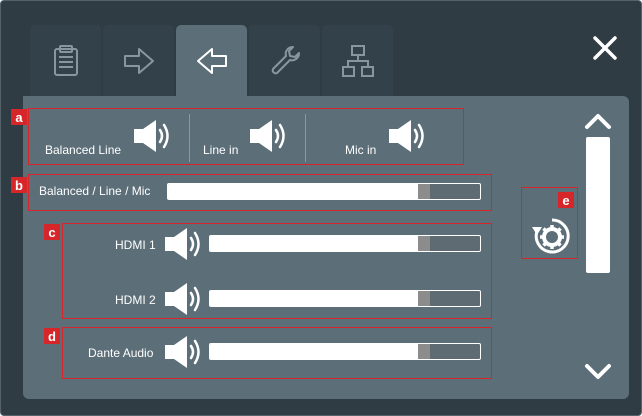 The image size is (642, 416). What do you see at coordinates (52, 336) in the screenshot?
I see `callout-tag-d: d` at bounding box center [52, 336].